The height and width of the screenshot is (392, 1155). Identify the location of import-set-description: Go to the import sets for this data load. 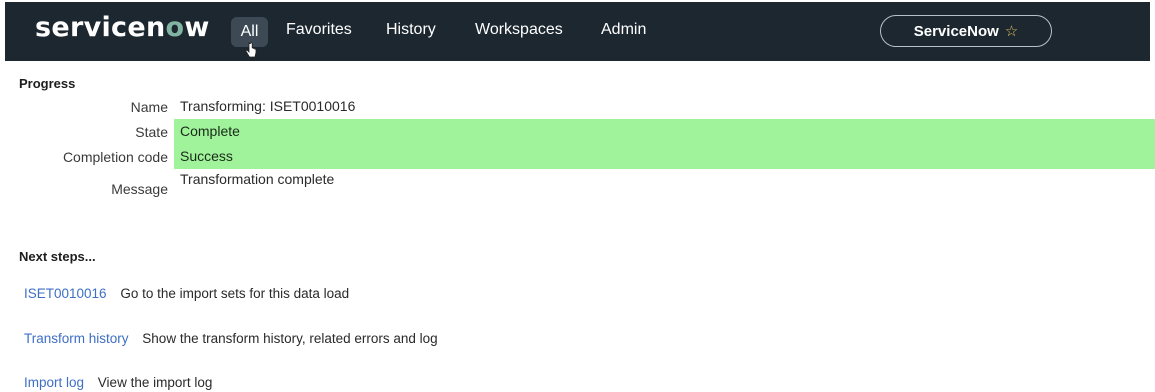
(235, 293).